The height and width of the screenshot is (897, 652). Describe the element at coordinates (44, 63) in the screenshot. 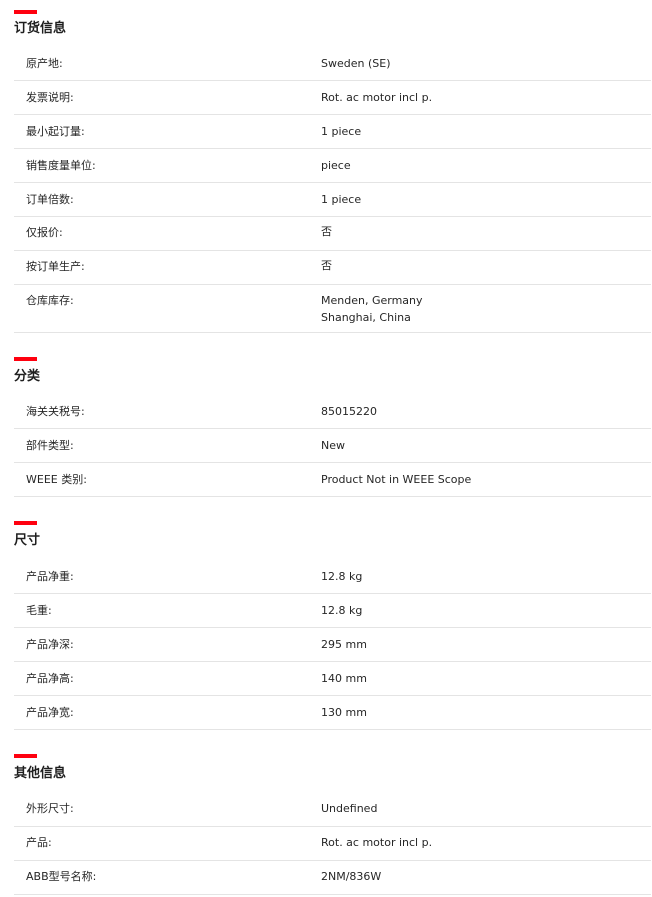

I see `row-label: 原产地:` at that location.